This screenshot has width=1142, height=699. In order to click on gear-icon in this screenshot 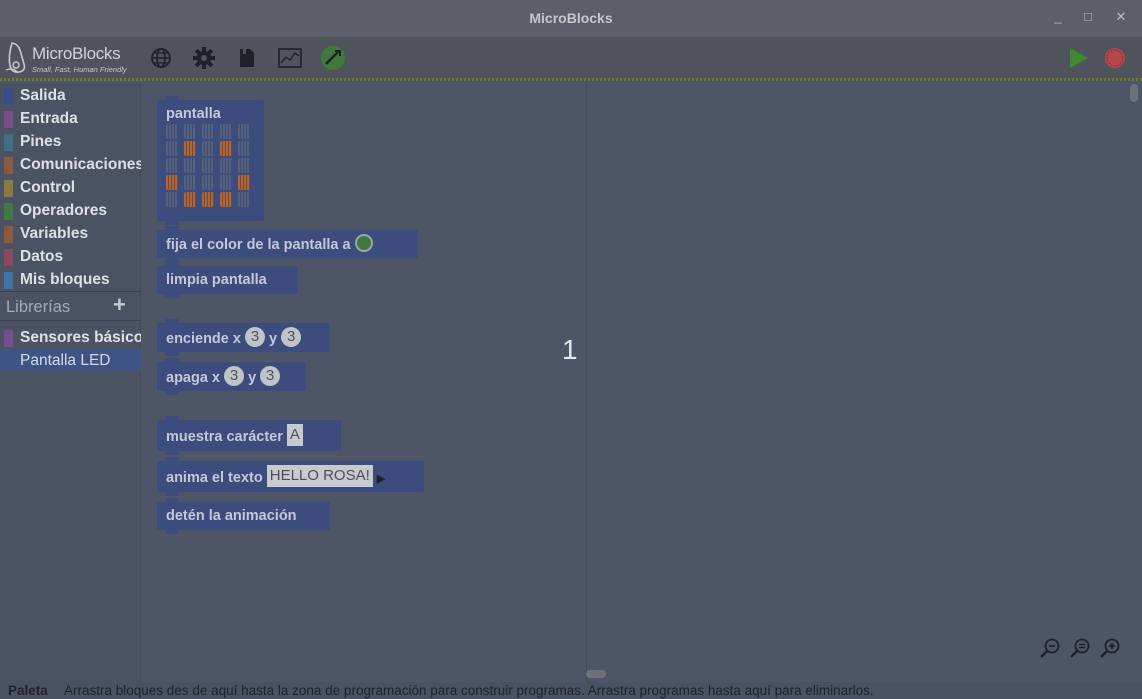, I will do `click(204, 58)`.